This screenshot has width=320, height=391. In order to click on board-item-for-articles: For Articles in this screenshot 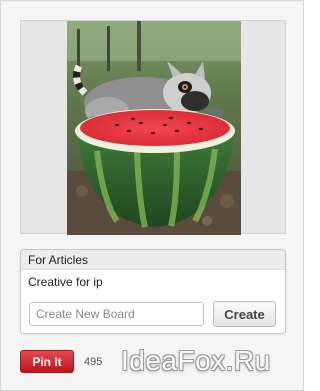, I will do `click(153, 260)`.